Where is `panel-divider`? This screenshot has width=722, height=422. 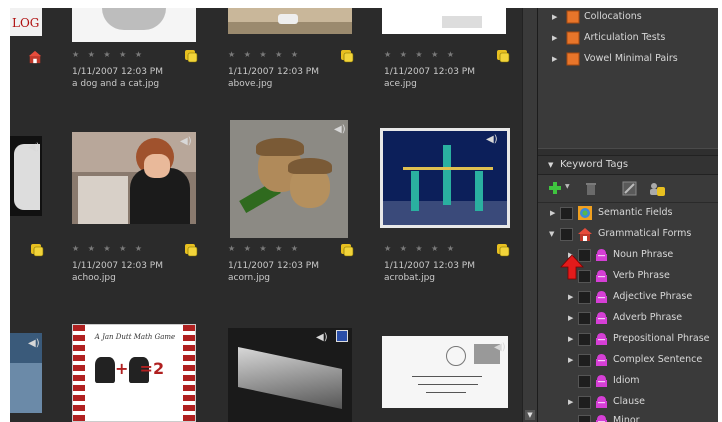
panel-divider is located at coordinates (628, 151).